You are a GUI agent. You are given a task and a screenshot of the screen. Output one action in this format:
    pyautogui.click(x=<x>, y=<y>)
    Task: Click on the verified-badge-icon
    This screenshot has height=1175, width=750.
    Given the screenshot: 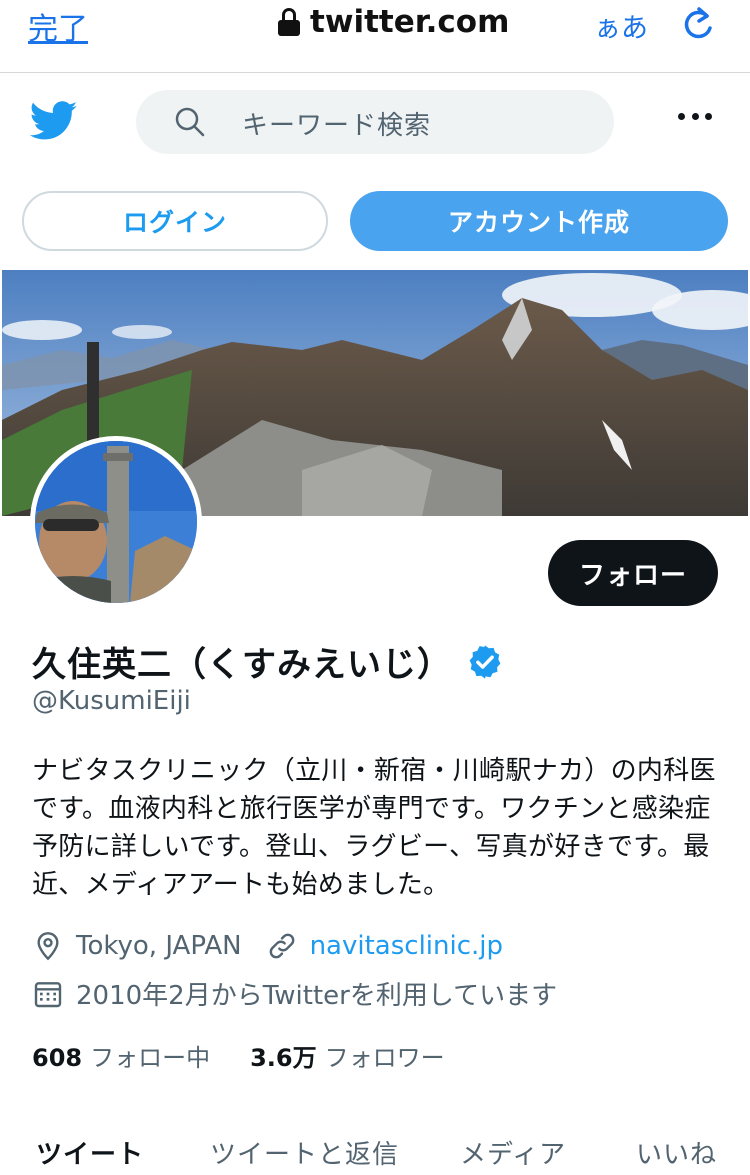 What is the action you would take?
    pyautogui.click(x=485, y=661)
    